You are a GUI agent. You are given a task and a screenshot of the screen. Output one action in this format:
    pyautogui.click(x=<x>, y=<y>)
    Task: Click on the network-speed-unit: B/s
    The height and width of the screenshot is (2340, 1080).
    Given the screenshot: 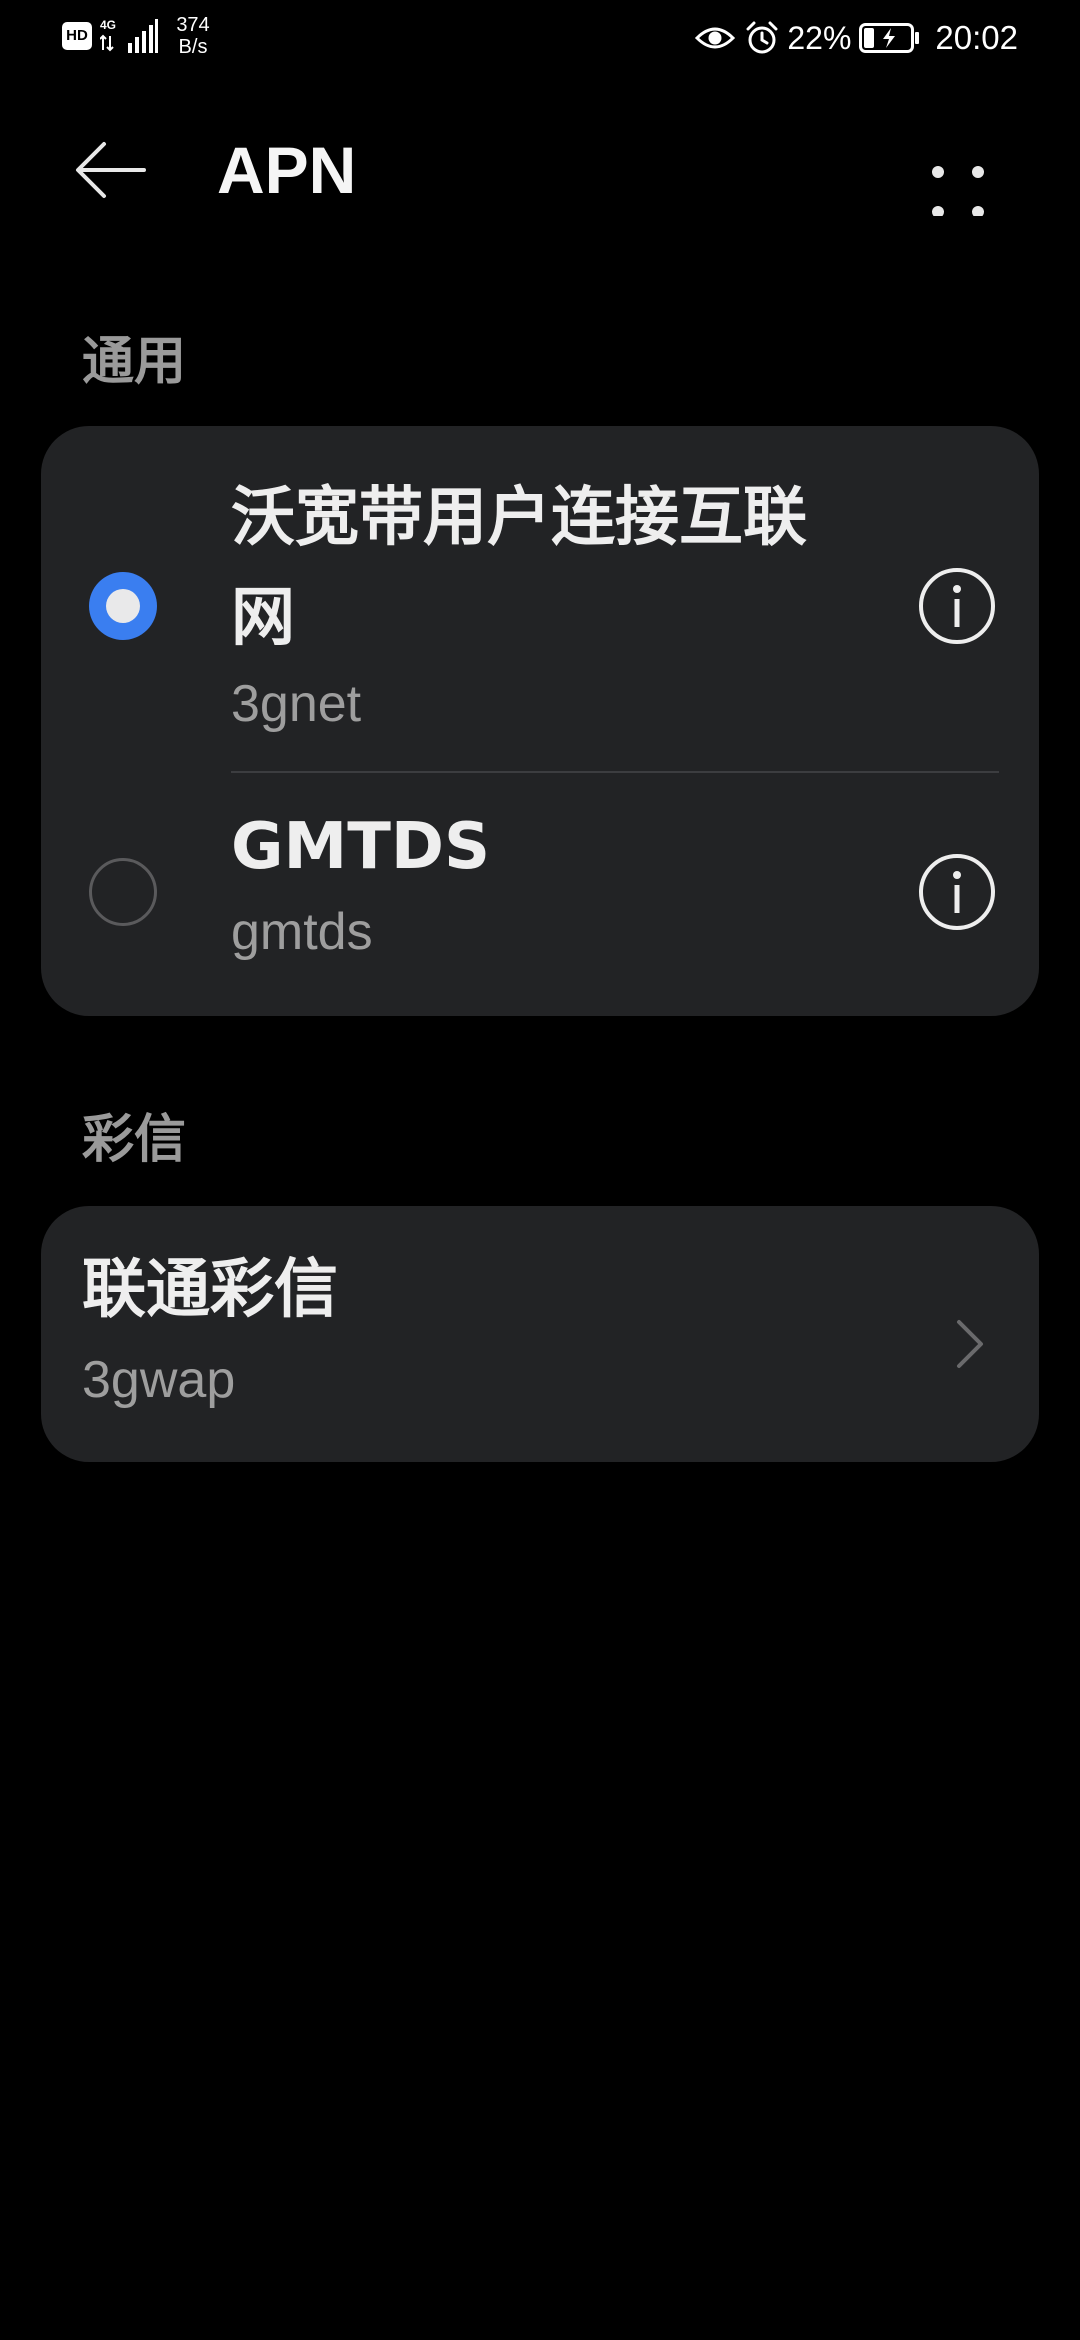 What is the action you would take?
    pyautogui.click(x=193, y=47)
    